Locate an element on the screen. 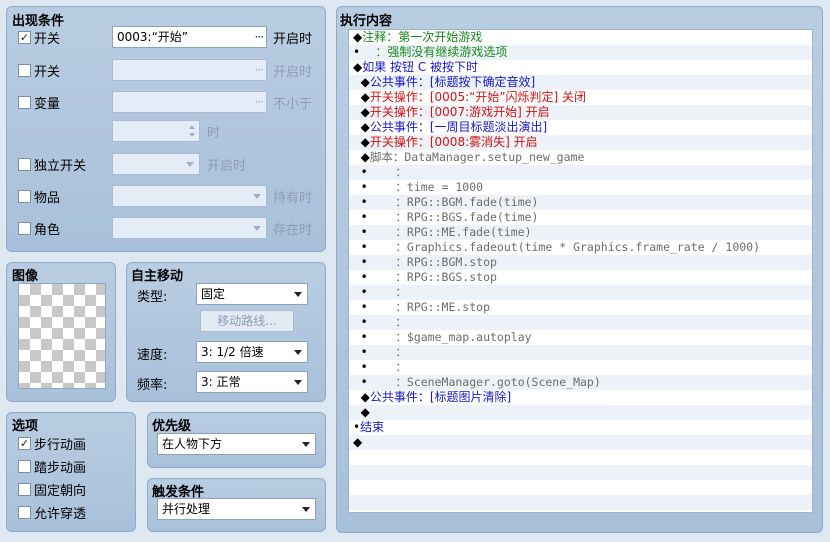 The width and height of the screenshot is (830, 542). move-speed-dropdown: 3: 1/2 倍速 is located at coordinates (252, 352).